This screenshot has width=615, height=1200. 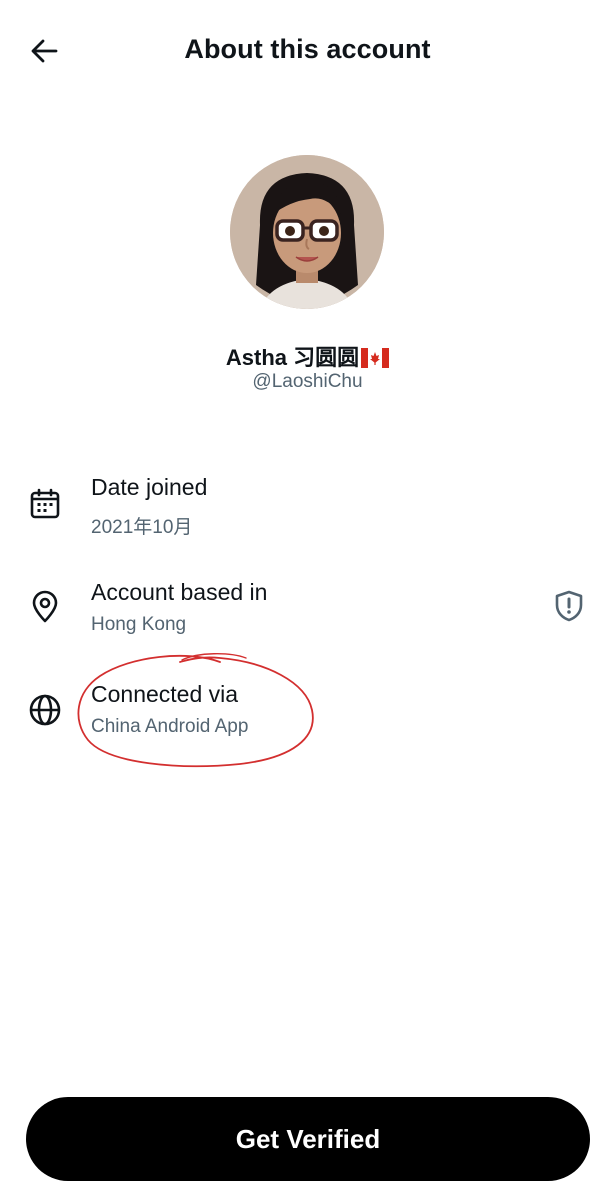 I want to click on globe-icon, so click(x=45, y=710).